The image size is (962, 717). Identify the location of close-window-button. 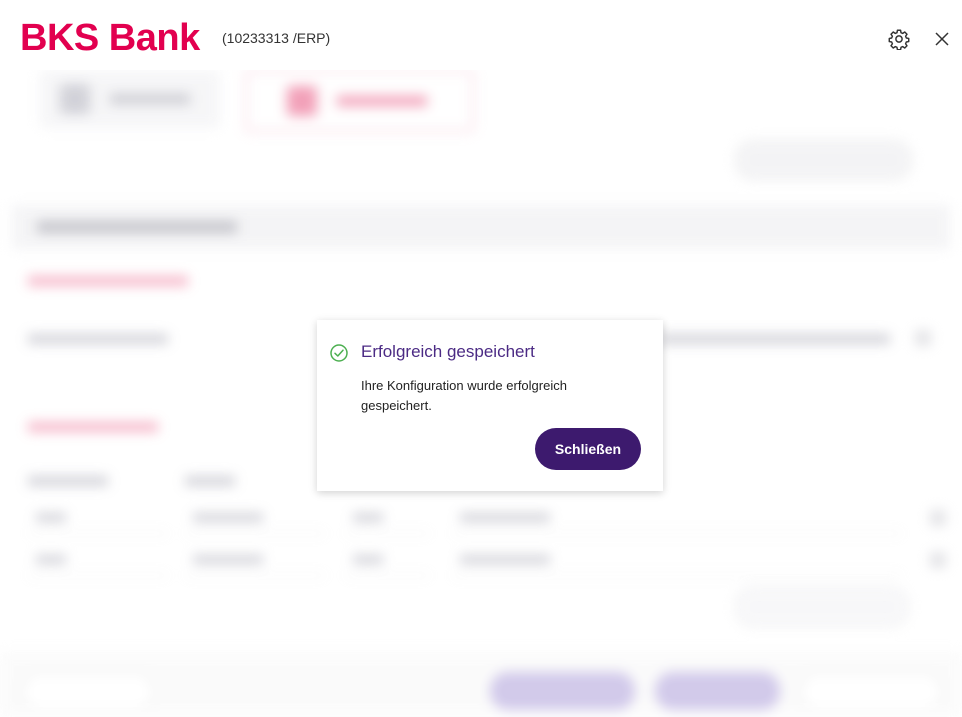
(942, 39).